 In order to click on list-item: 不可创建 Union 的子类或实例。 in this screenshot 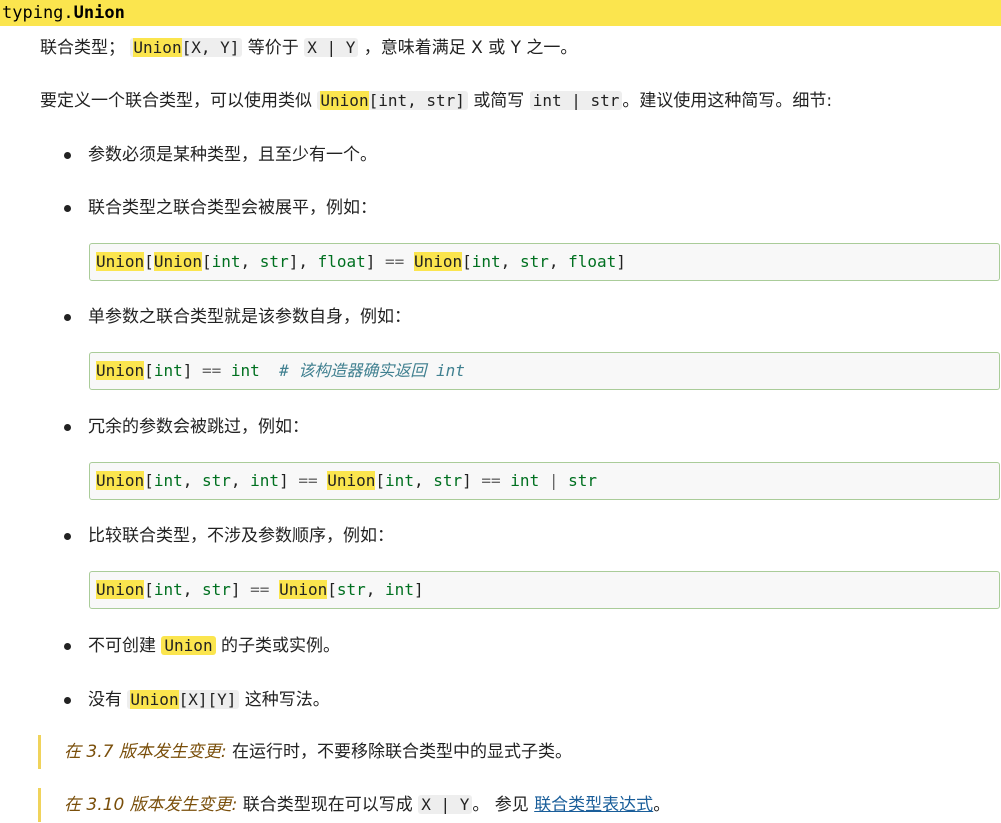, I will do `click(202, 646)`.